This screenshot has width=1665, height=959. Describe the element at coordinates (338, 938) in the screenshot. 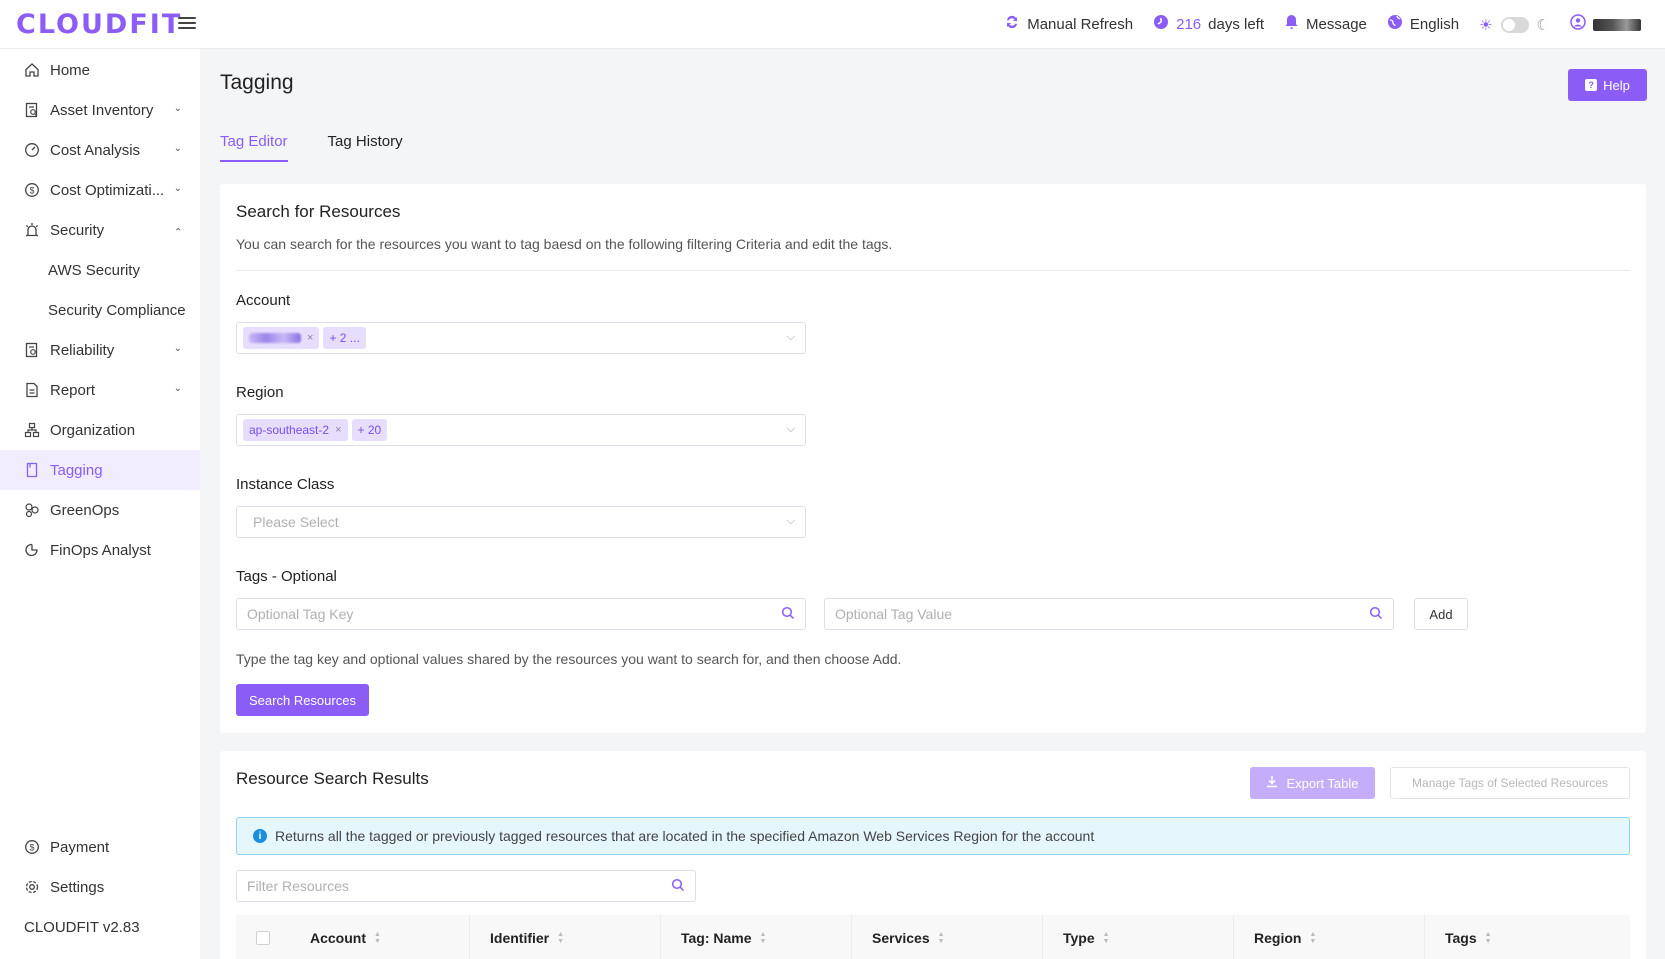

I see `column-label: Account` at that location.